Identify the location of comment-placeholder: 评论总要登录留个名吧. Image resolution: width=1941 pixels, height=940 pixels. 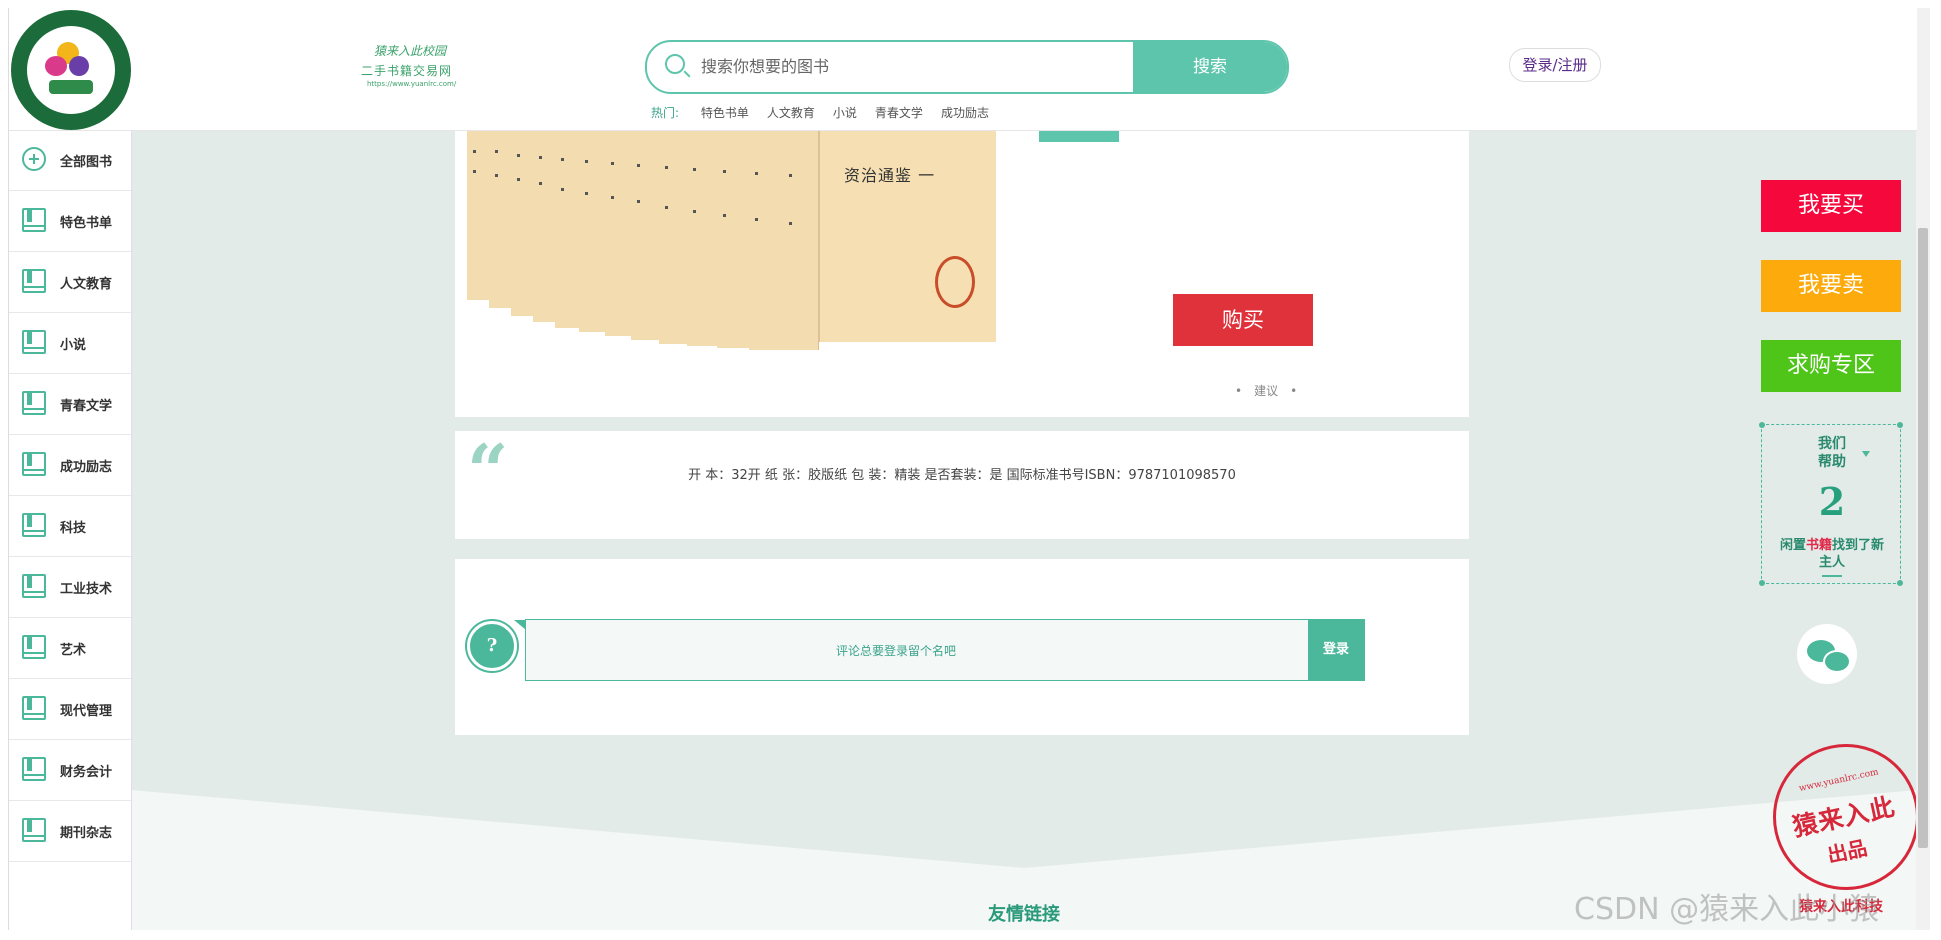
(895, 651).